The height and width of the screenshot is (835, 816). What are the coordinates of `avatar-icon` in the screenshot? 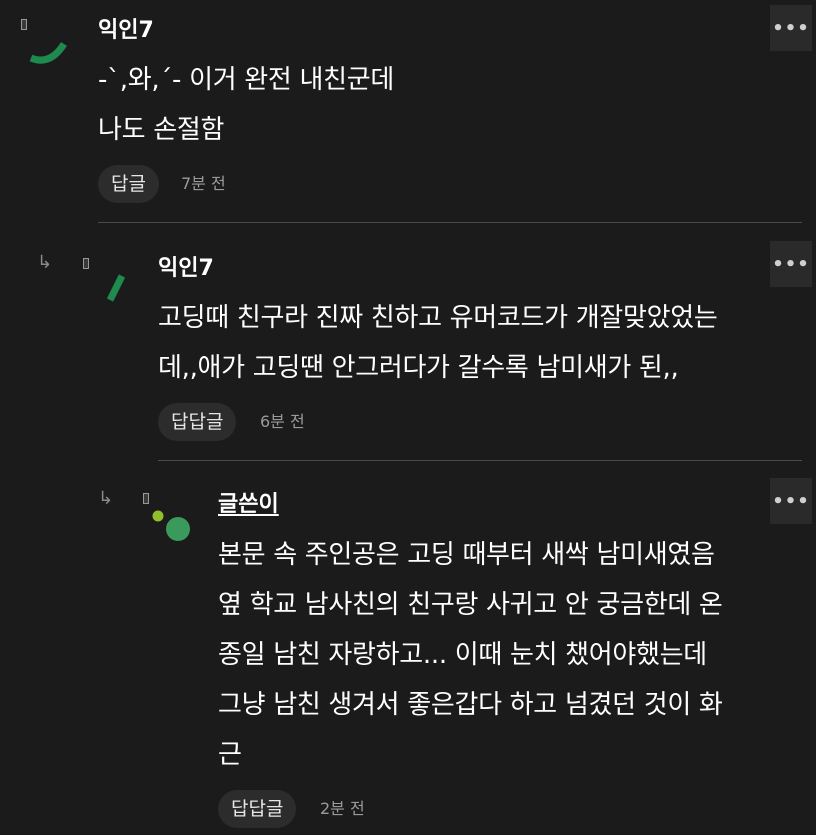 It's located at (171, 526).